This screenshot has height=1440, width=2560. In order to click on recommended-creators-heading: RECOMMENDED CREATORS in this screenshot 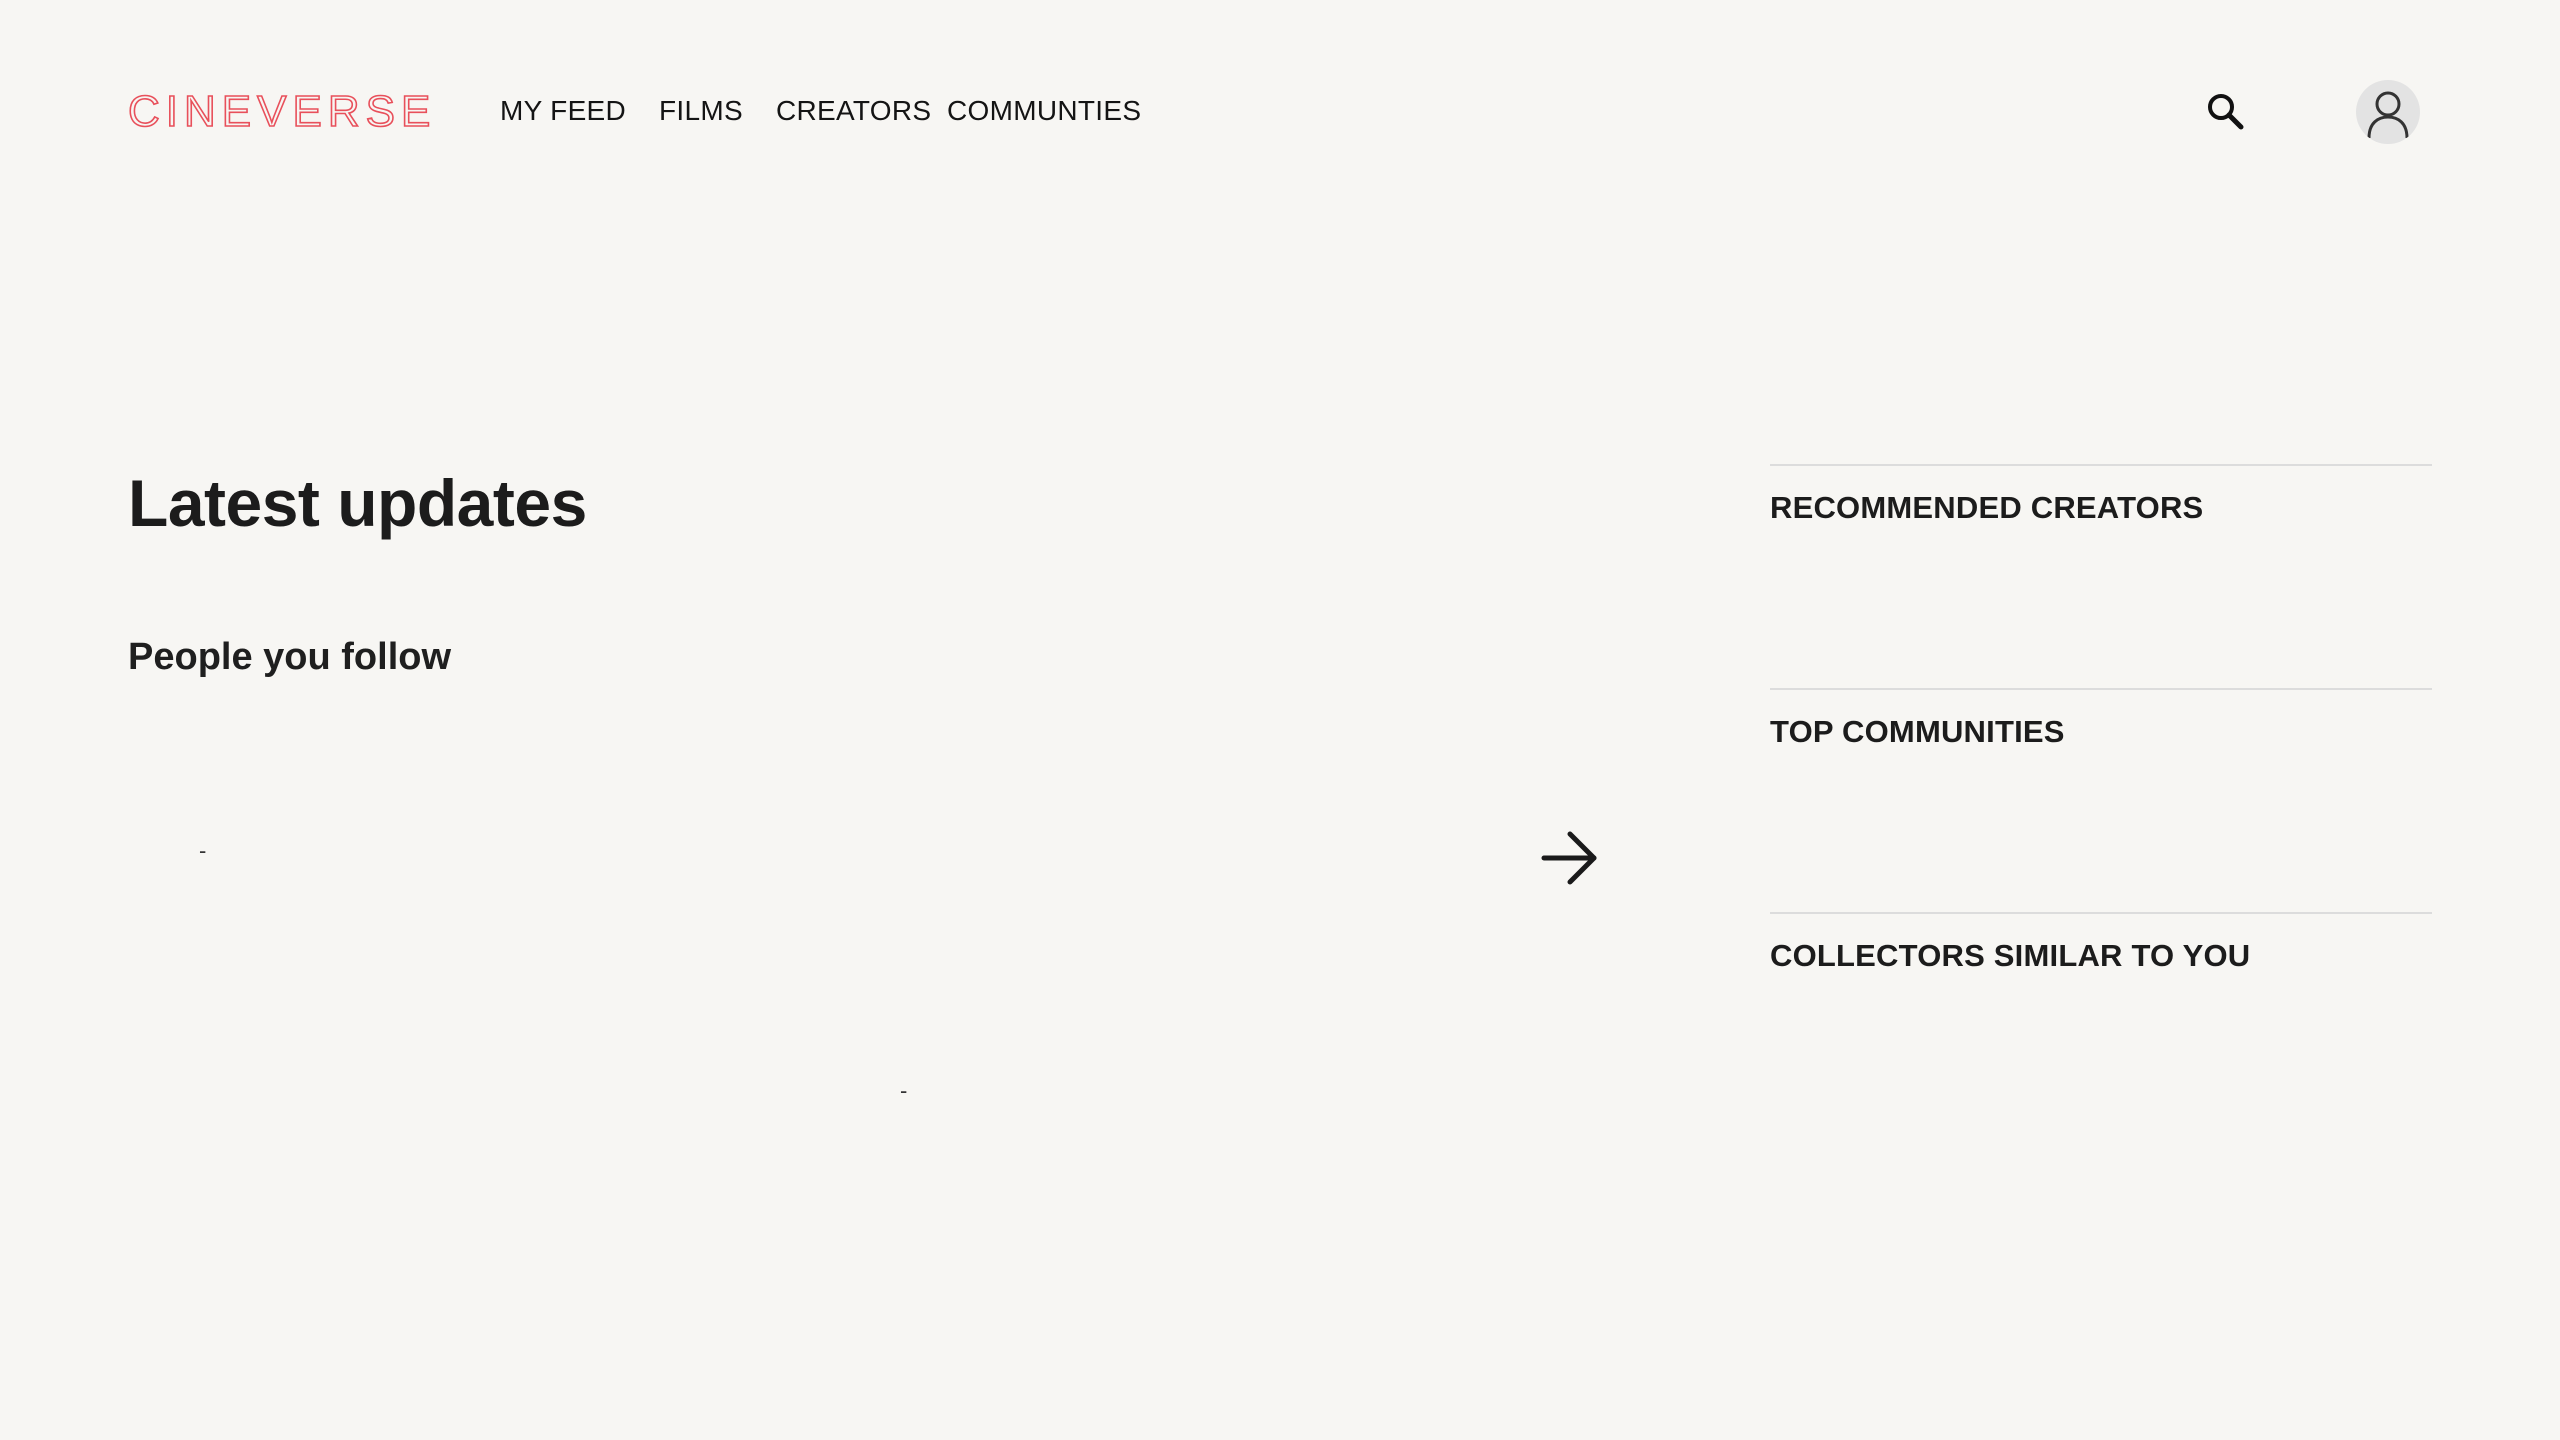, I will do `click(1987, 507)`.